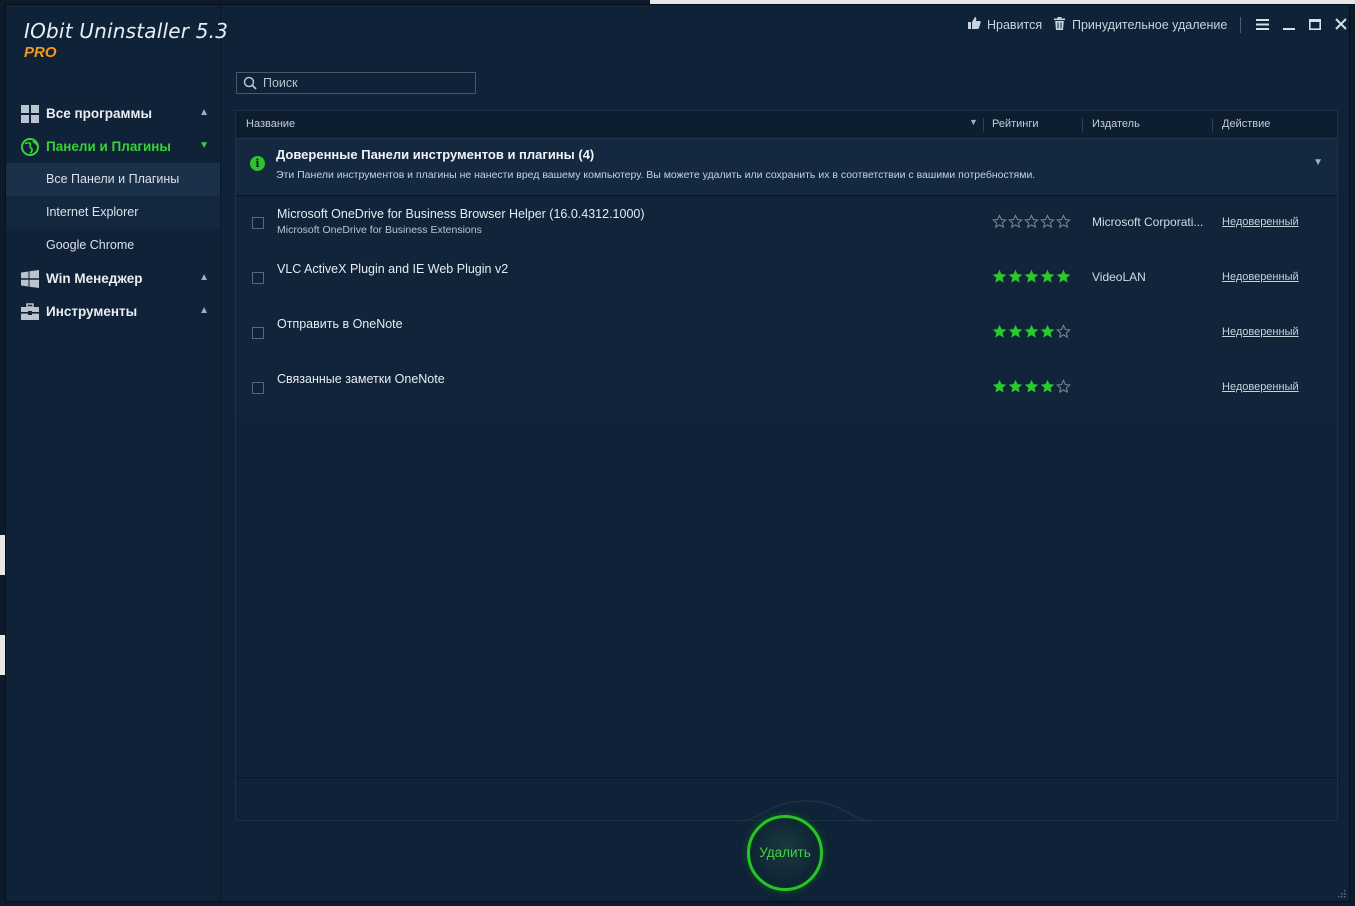  Describe the element at coordinates (786, 390) in the screenshot. I see `table-row: Связанные заметки OneNote Недоверенный` at that location.